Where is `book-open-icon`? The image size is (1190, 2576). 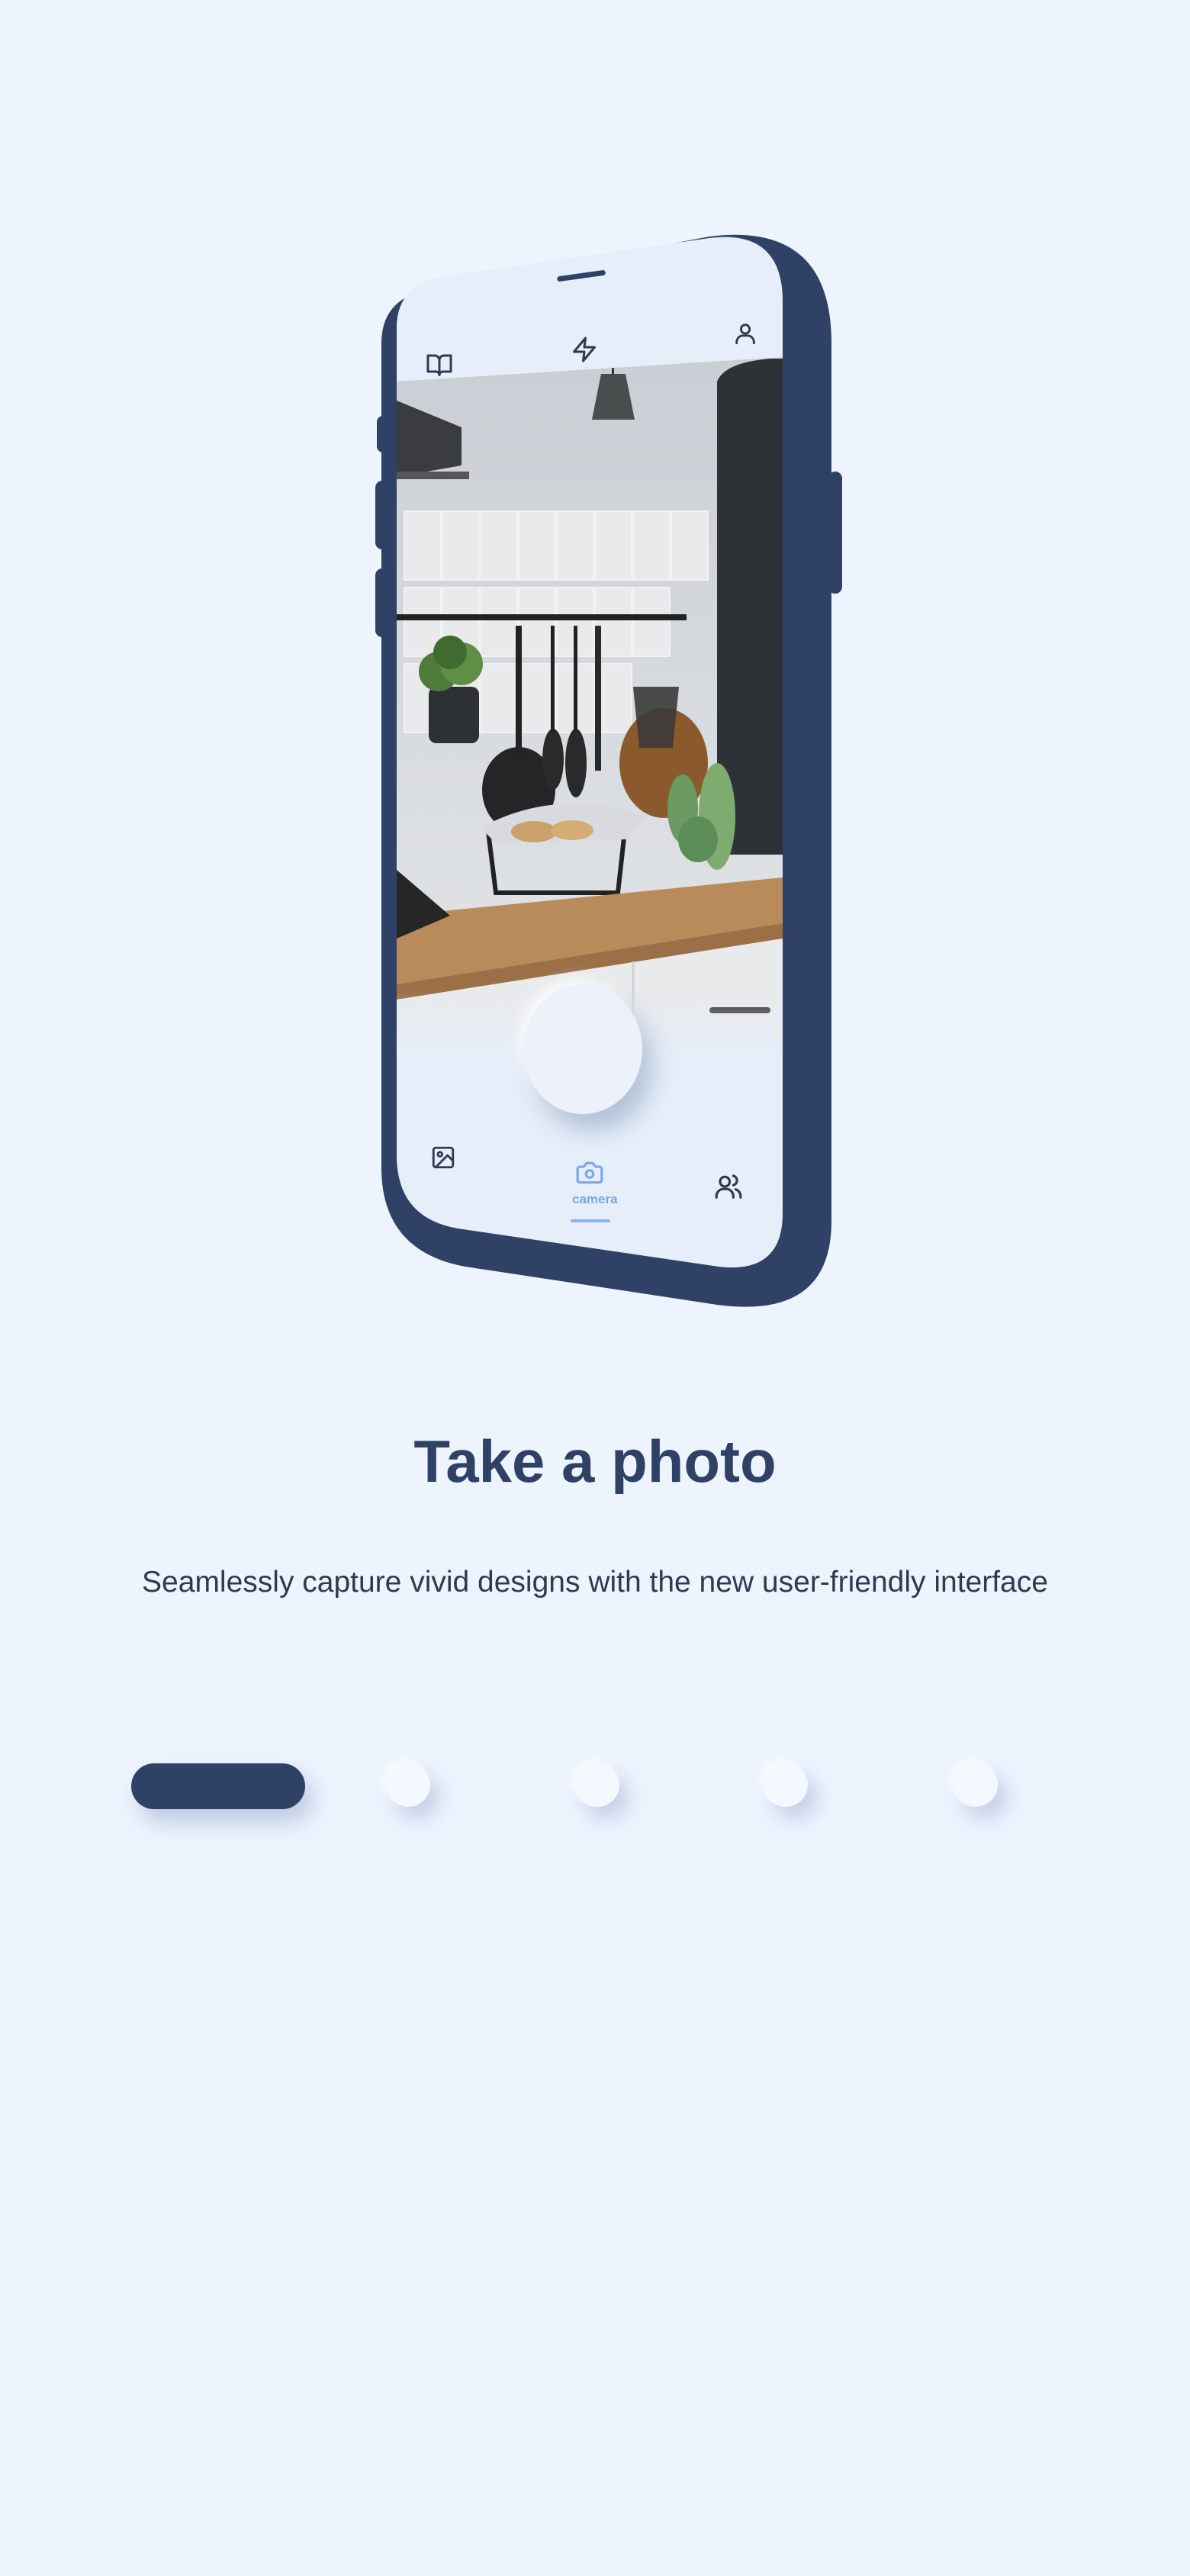
book-open-icon is located at coordinates (439, 364).